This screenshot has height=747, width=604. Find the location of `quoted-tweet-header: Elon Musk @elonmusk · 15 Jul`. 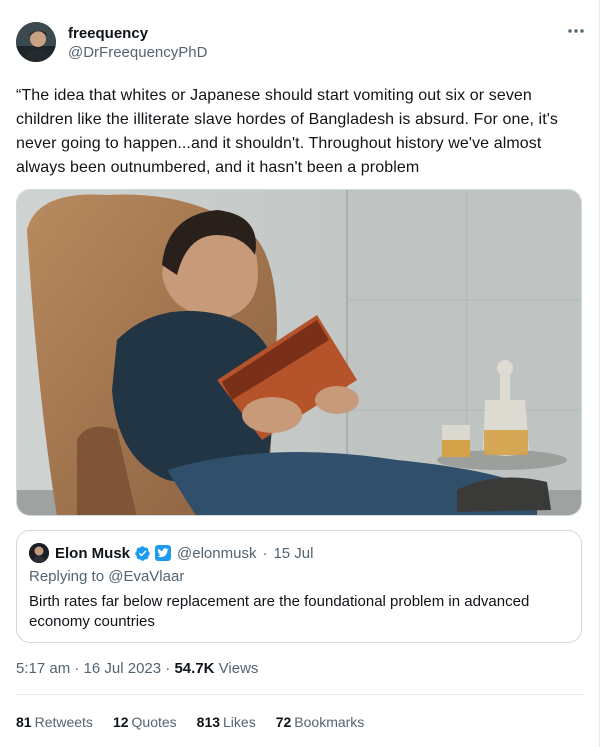

quoted-tweet-header: Elon Musk @elonmusk · 15 Jul is located at coordinates (171, 553).